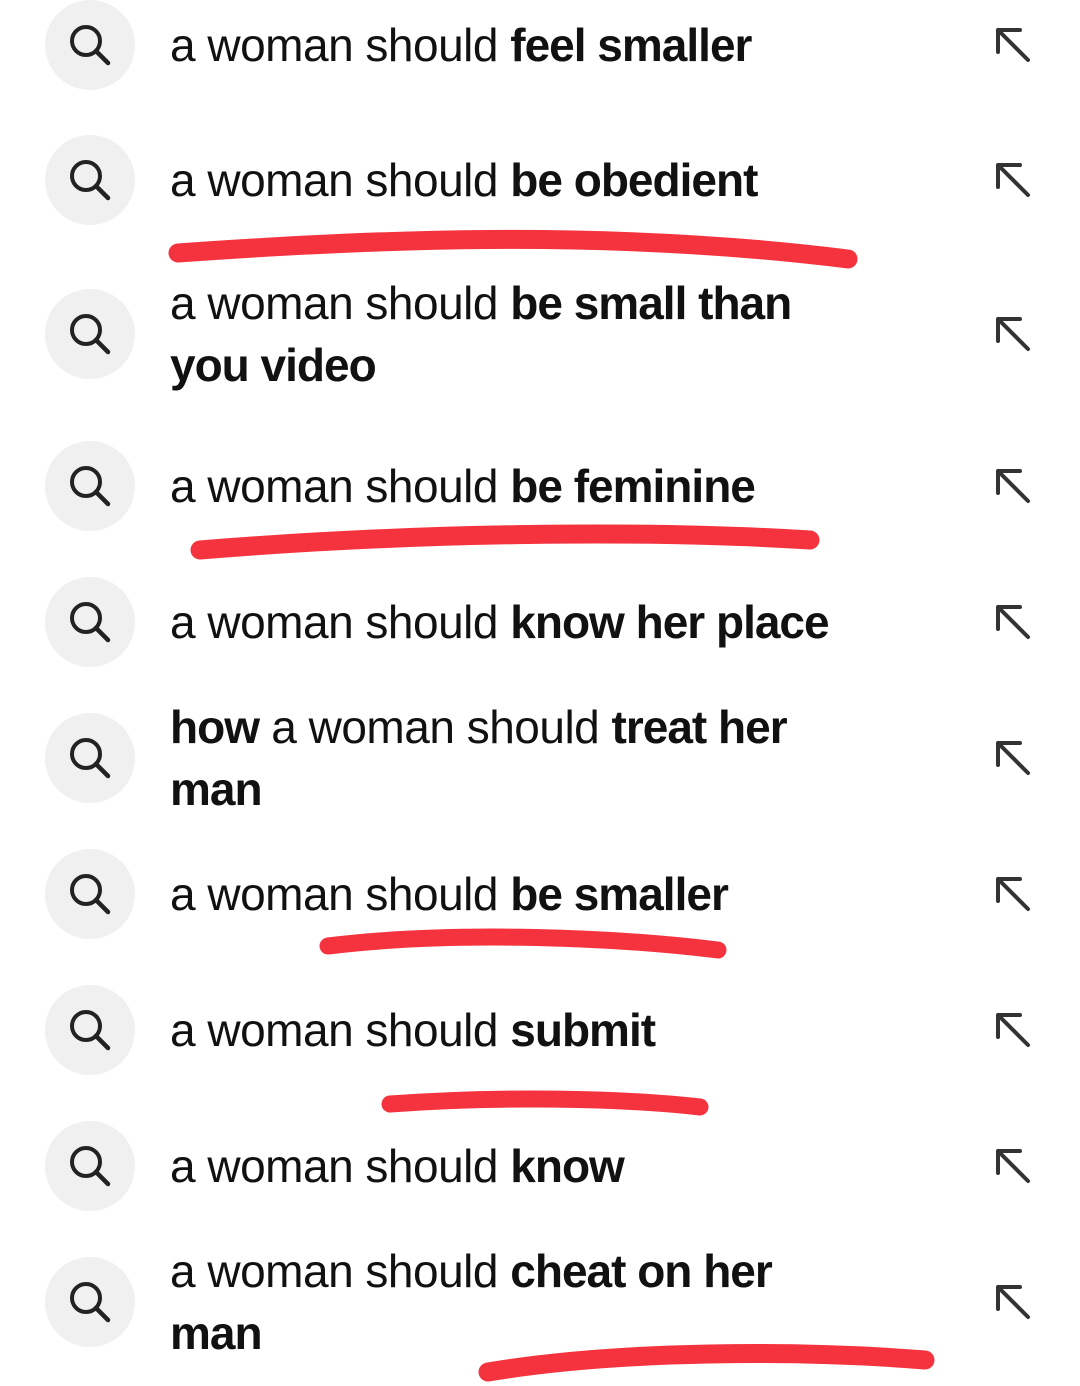 This screenshot has height=1386, width=1080. I want to click on suggestion-text: a woman should submit, so click(520, 1030).